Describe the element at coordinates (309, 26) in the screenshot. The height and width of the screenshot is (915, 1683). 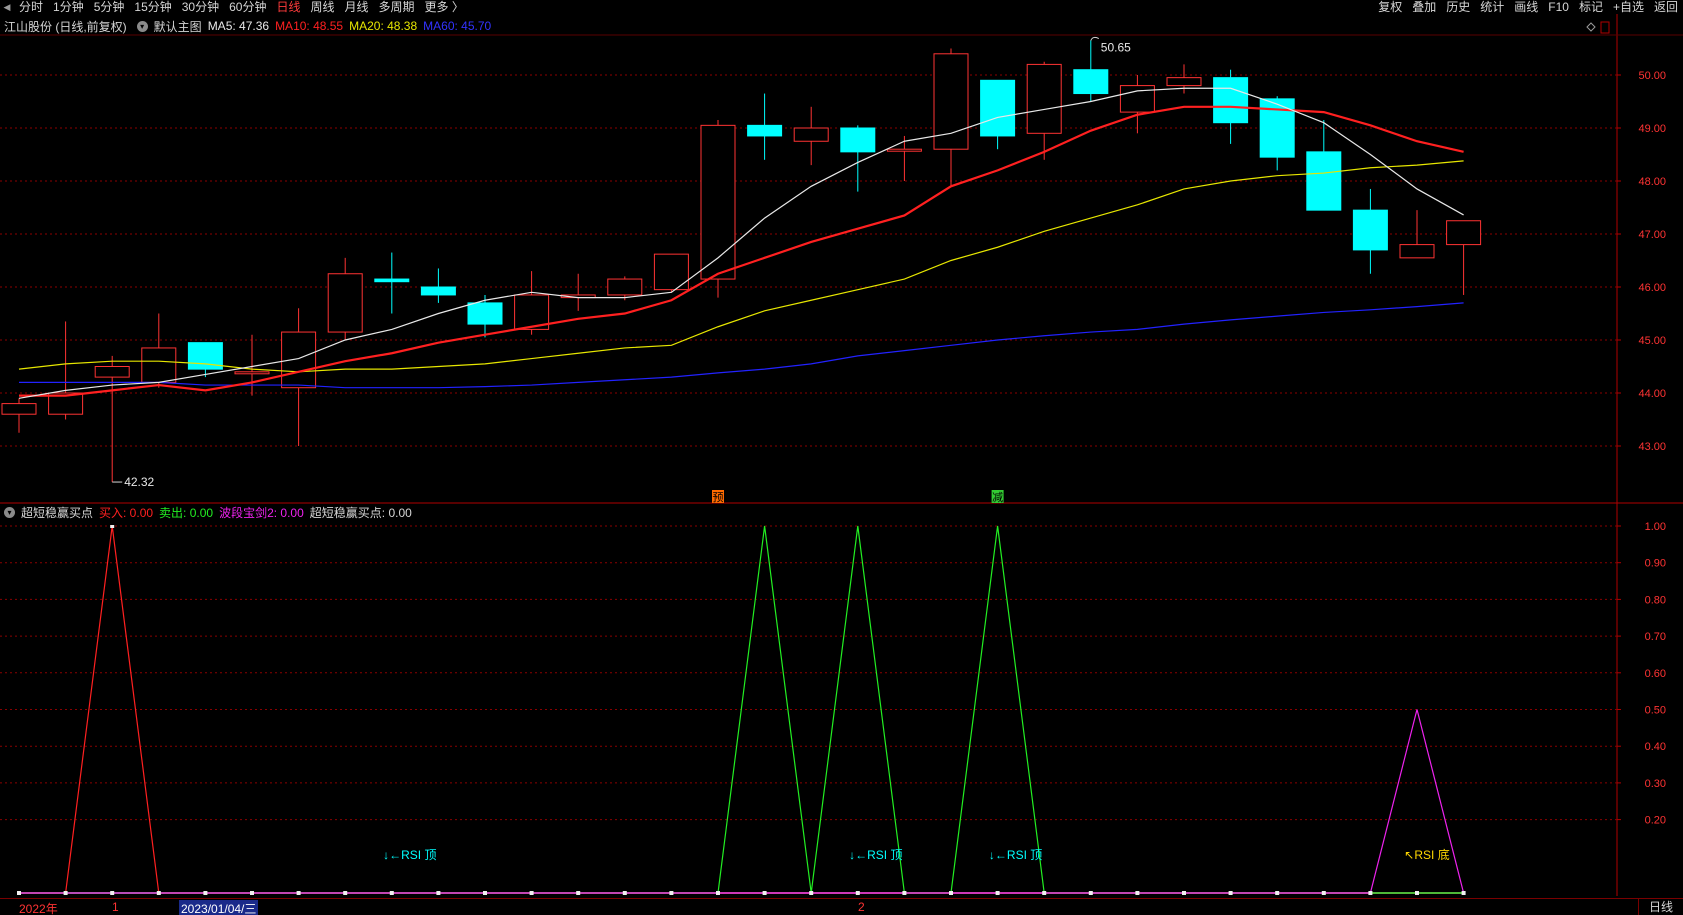
I see `ma10-readout: MA10: 48.55` at that location.